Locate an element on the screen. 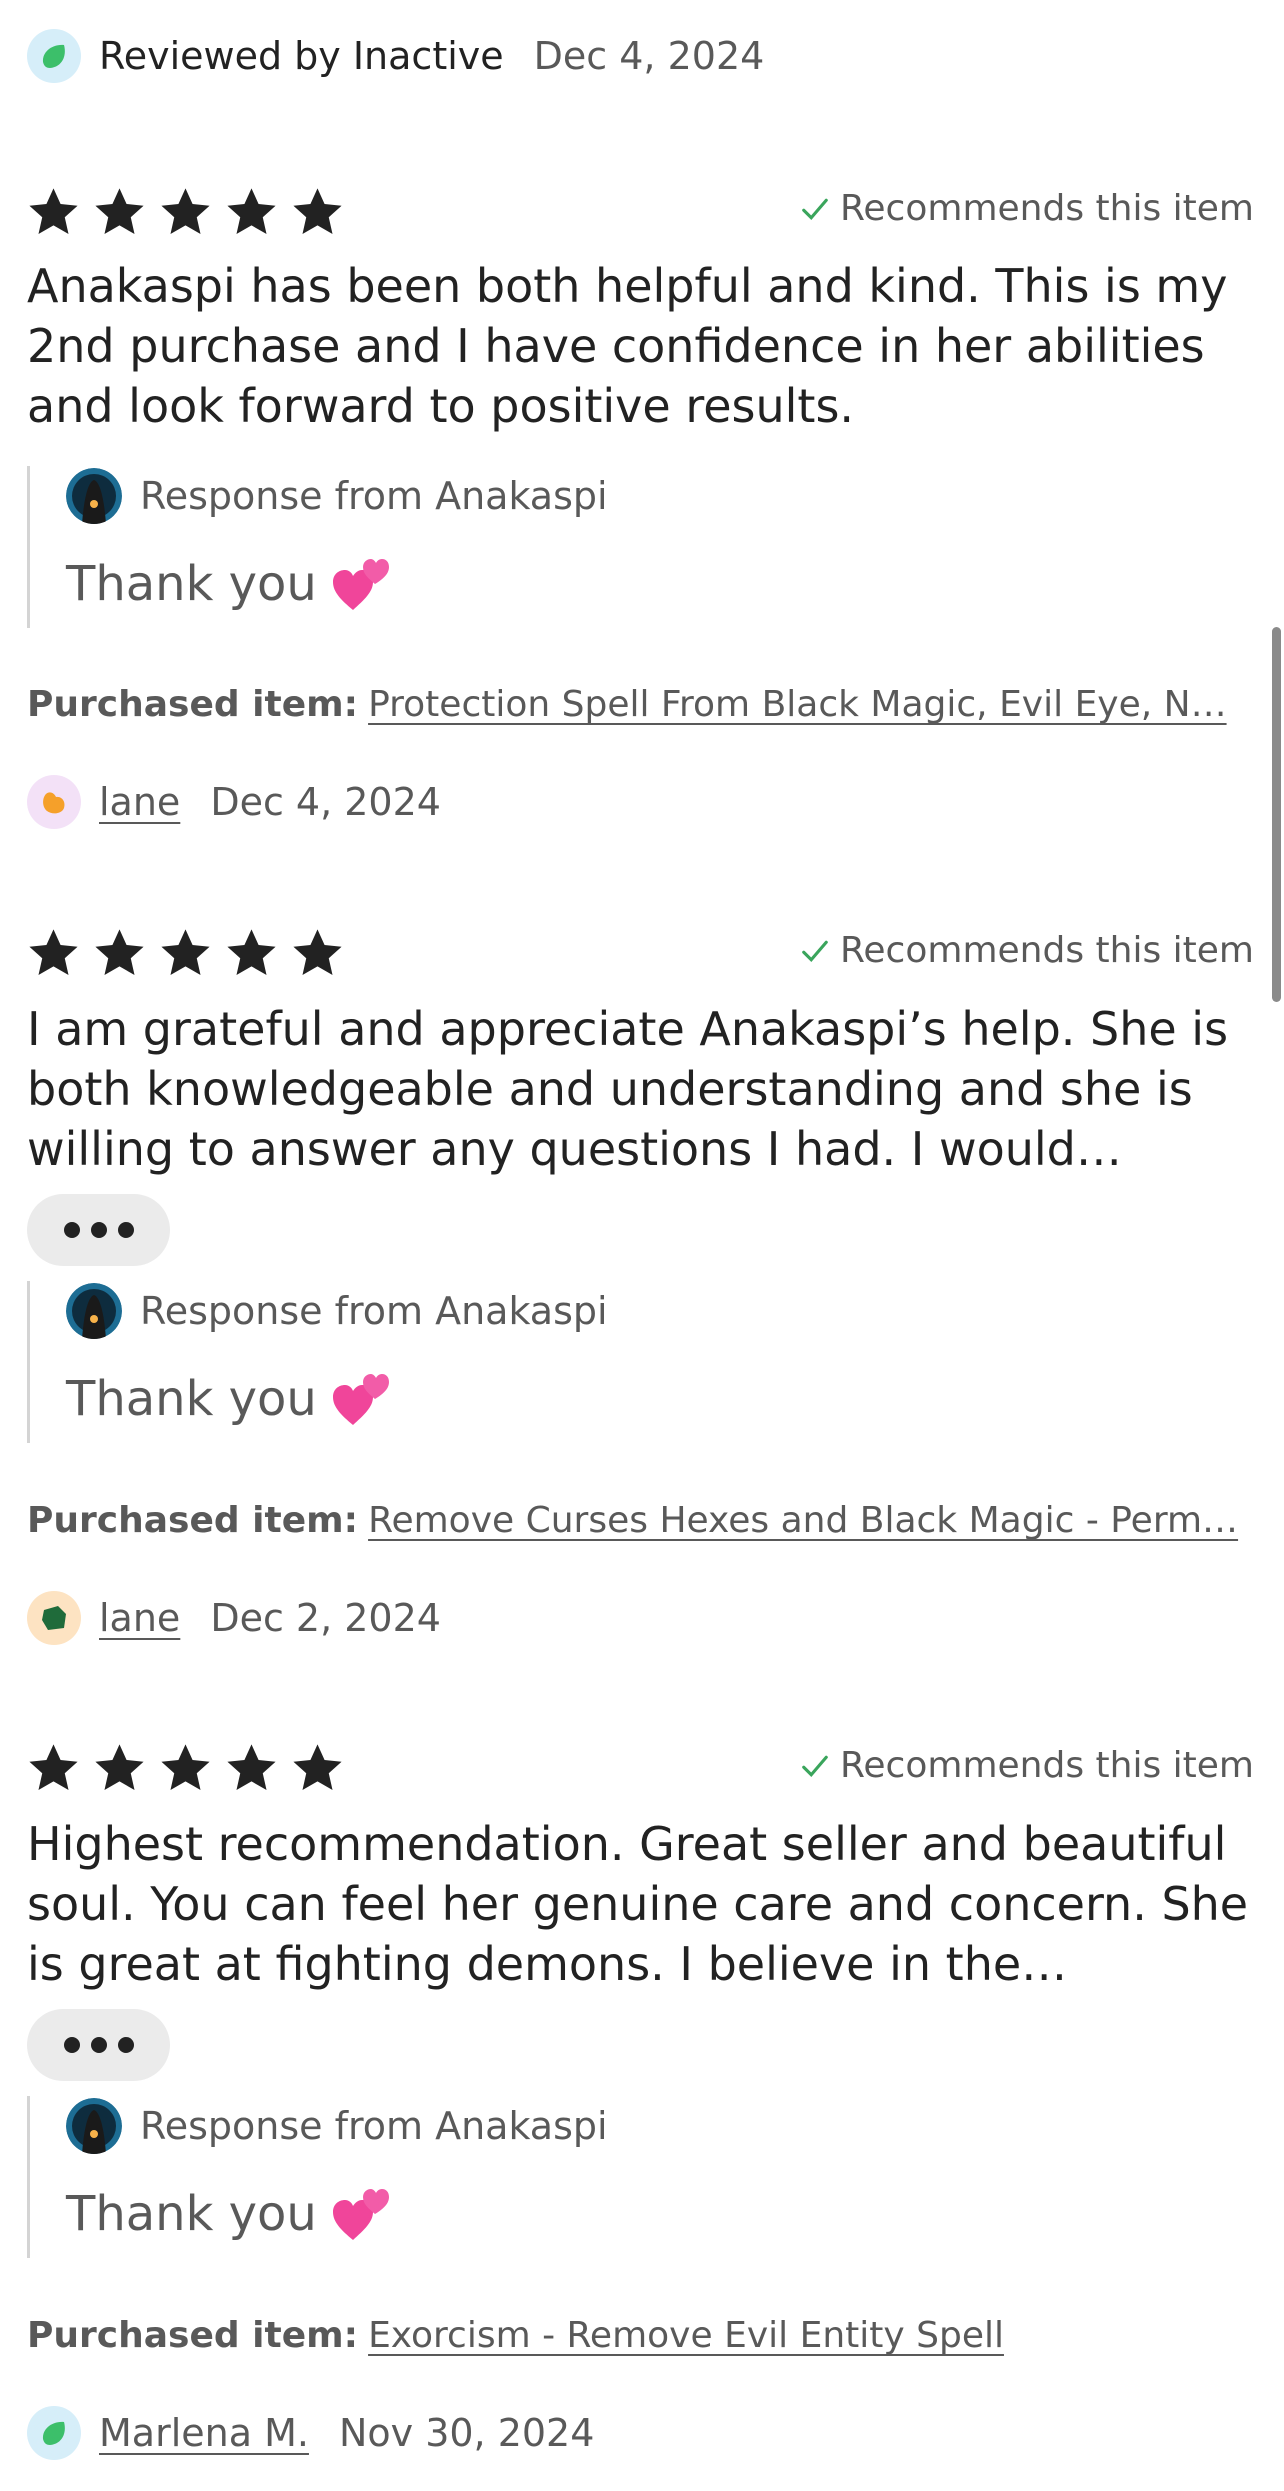  review-date: Nov 30, 2024 is located at coordinates (466, 2433).